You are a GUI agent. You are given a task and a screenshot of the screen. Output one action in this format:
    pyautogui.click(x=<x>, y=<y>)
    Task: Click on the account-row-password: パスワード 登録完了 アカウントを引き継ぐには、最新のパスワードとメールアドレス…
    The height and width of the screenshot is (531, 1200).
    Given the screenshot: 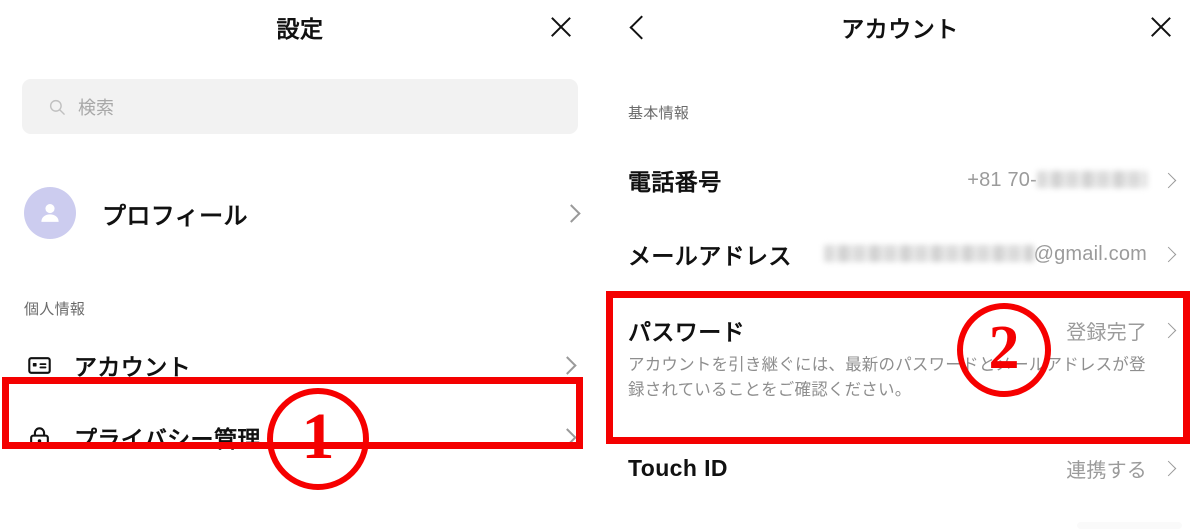 What is the action you would take?
    pyautogui.click(x=900, y=360)
    